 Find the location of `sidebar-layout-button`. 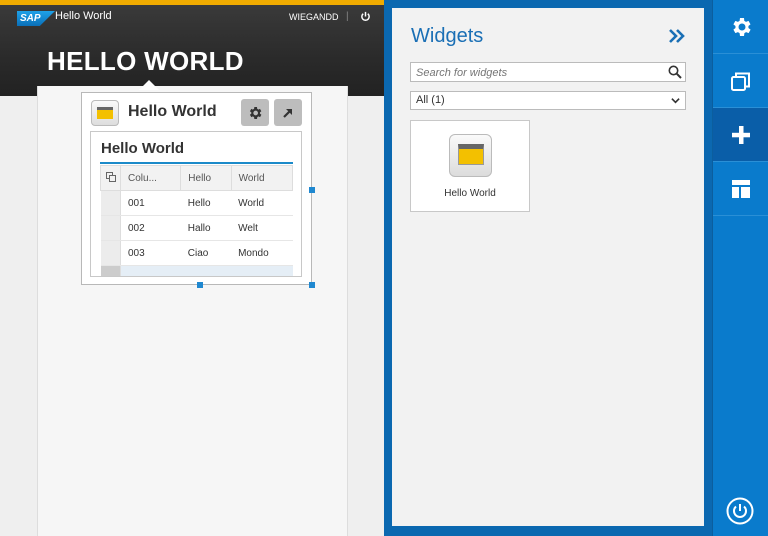

sidebar-layout-button is located at coordinates (740, 189).